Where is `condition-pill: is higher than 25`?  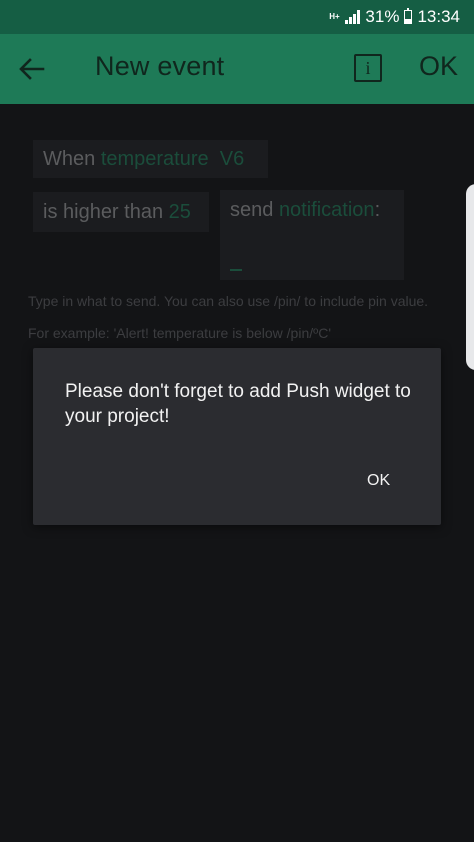 condition-pill: is higher than 25 is located at coordinates (121, 212).